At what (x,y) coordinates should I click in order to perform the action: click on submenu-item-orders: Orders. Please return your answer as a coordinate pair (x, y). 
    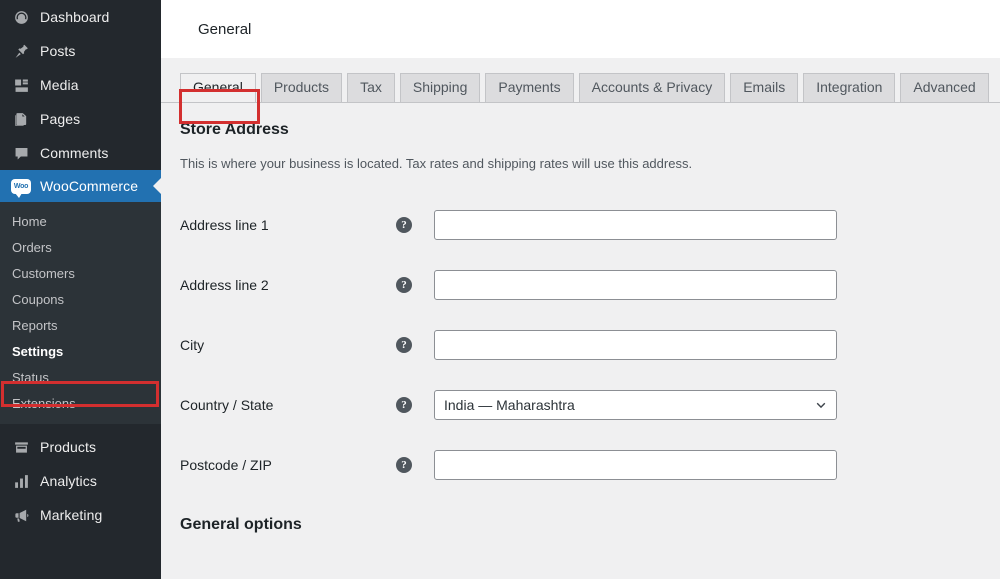
    Looking at the image, I should click on (80, 247).